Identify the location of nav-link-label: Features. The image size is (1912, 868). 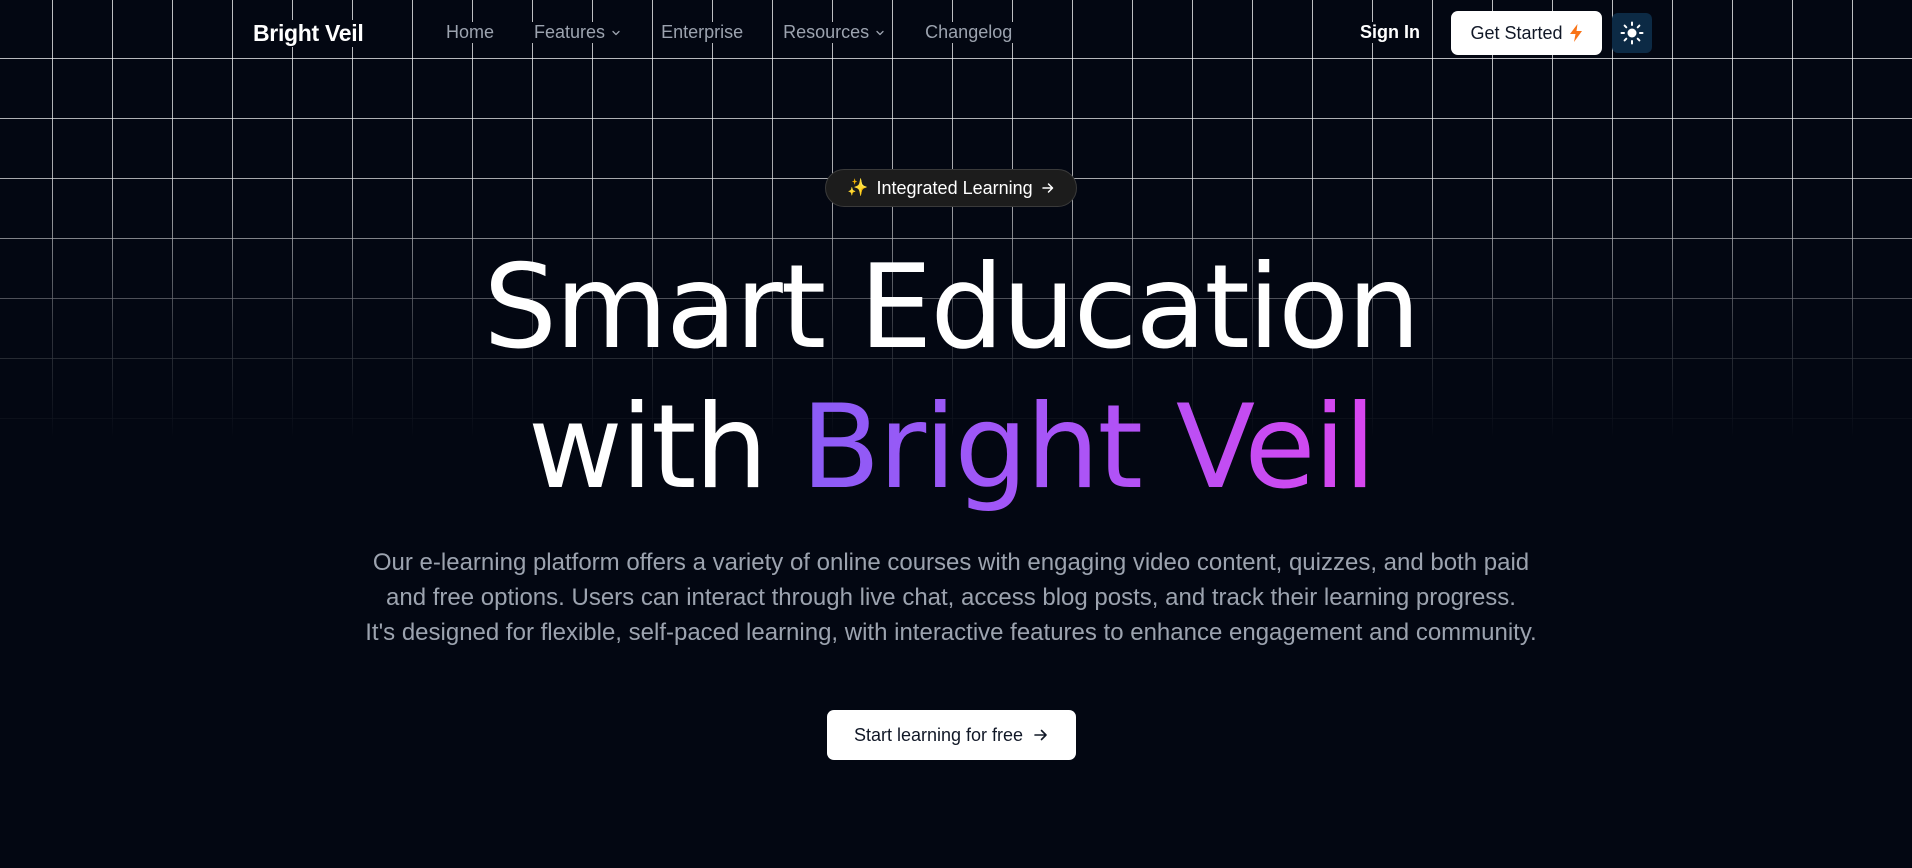
(570, 32).